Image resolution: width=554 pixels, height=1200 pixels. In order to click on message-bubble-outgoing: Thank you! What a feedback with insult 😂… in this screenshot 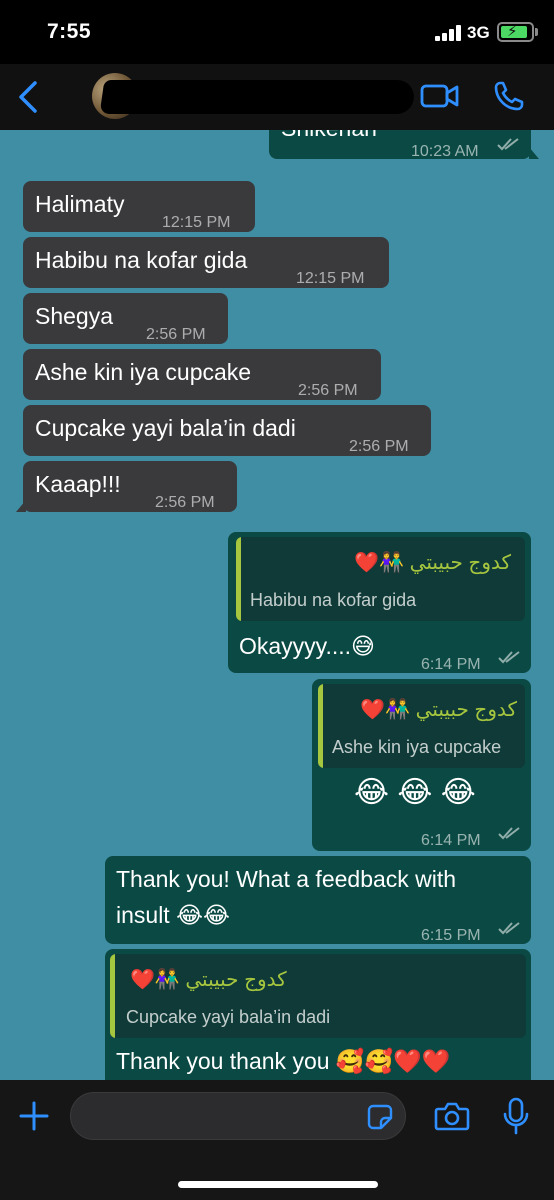, I will do `click(318, 900)`.